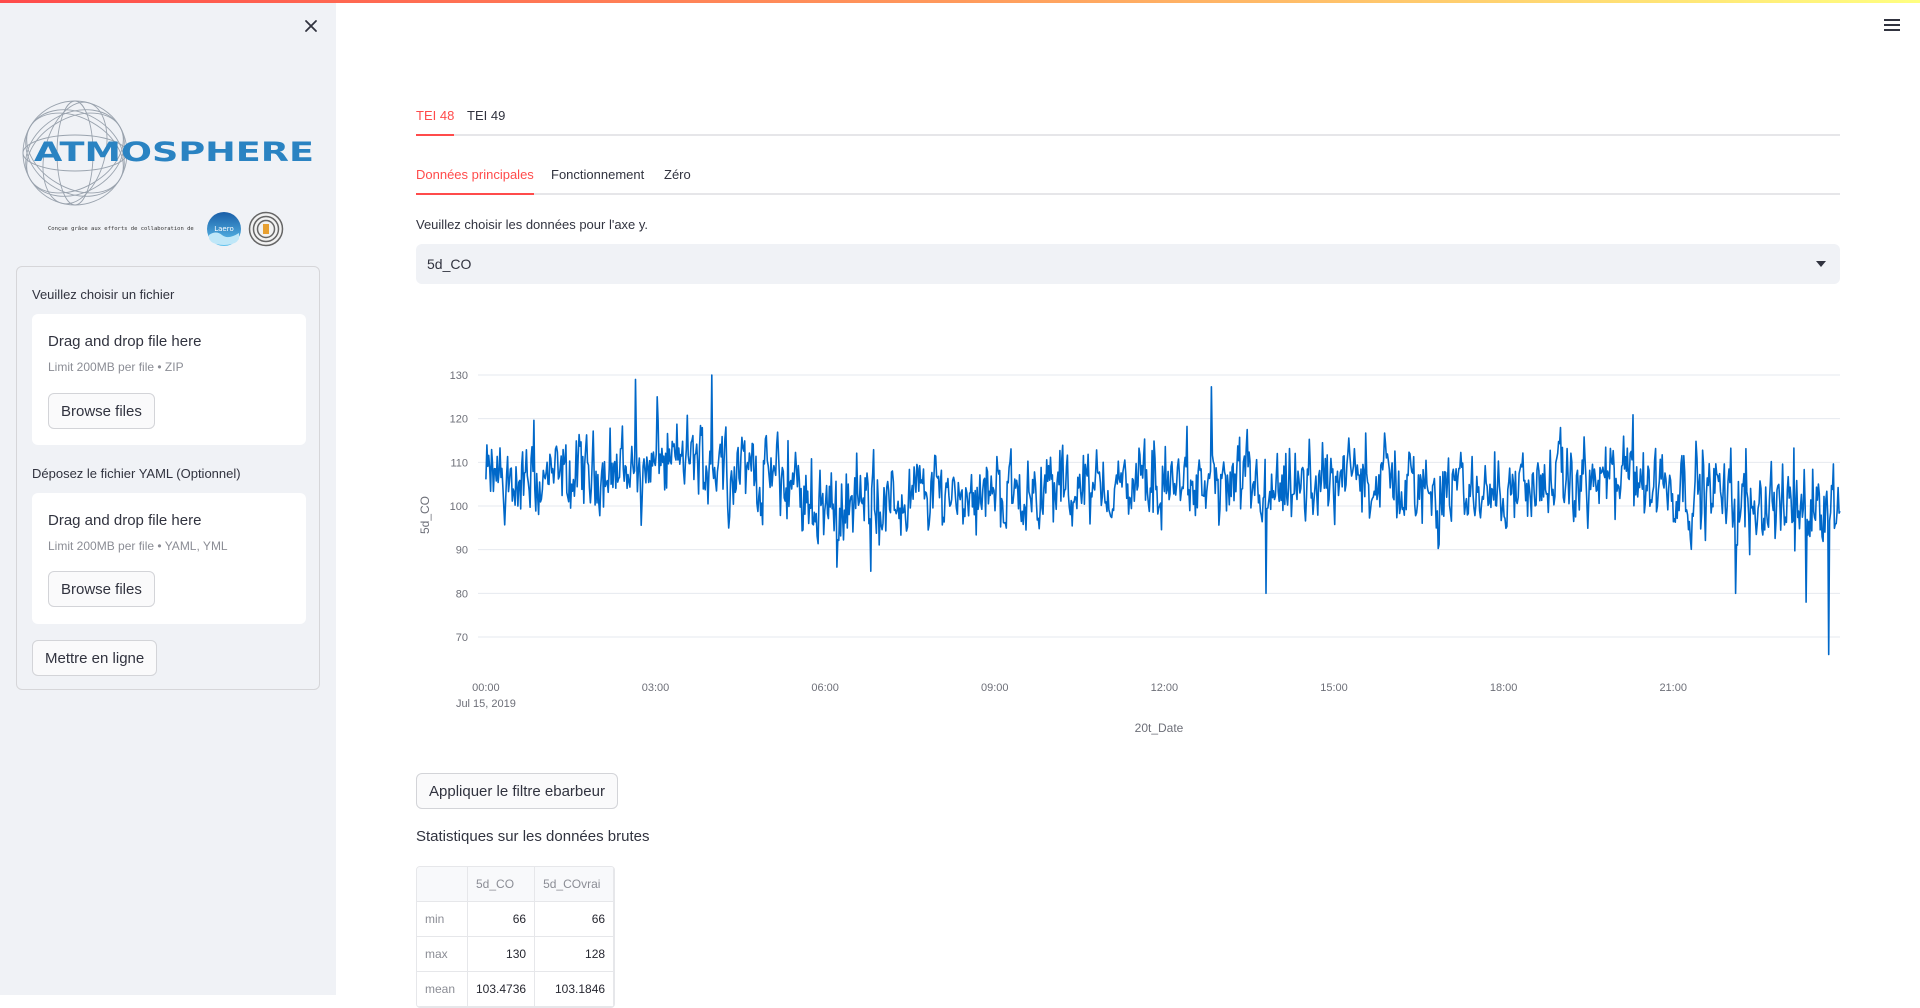  What do you see at coordinates (1821, 264) in the screenshot?
I see `chevron-down-icon` at bounding box center [1821, 264].